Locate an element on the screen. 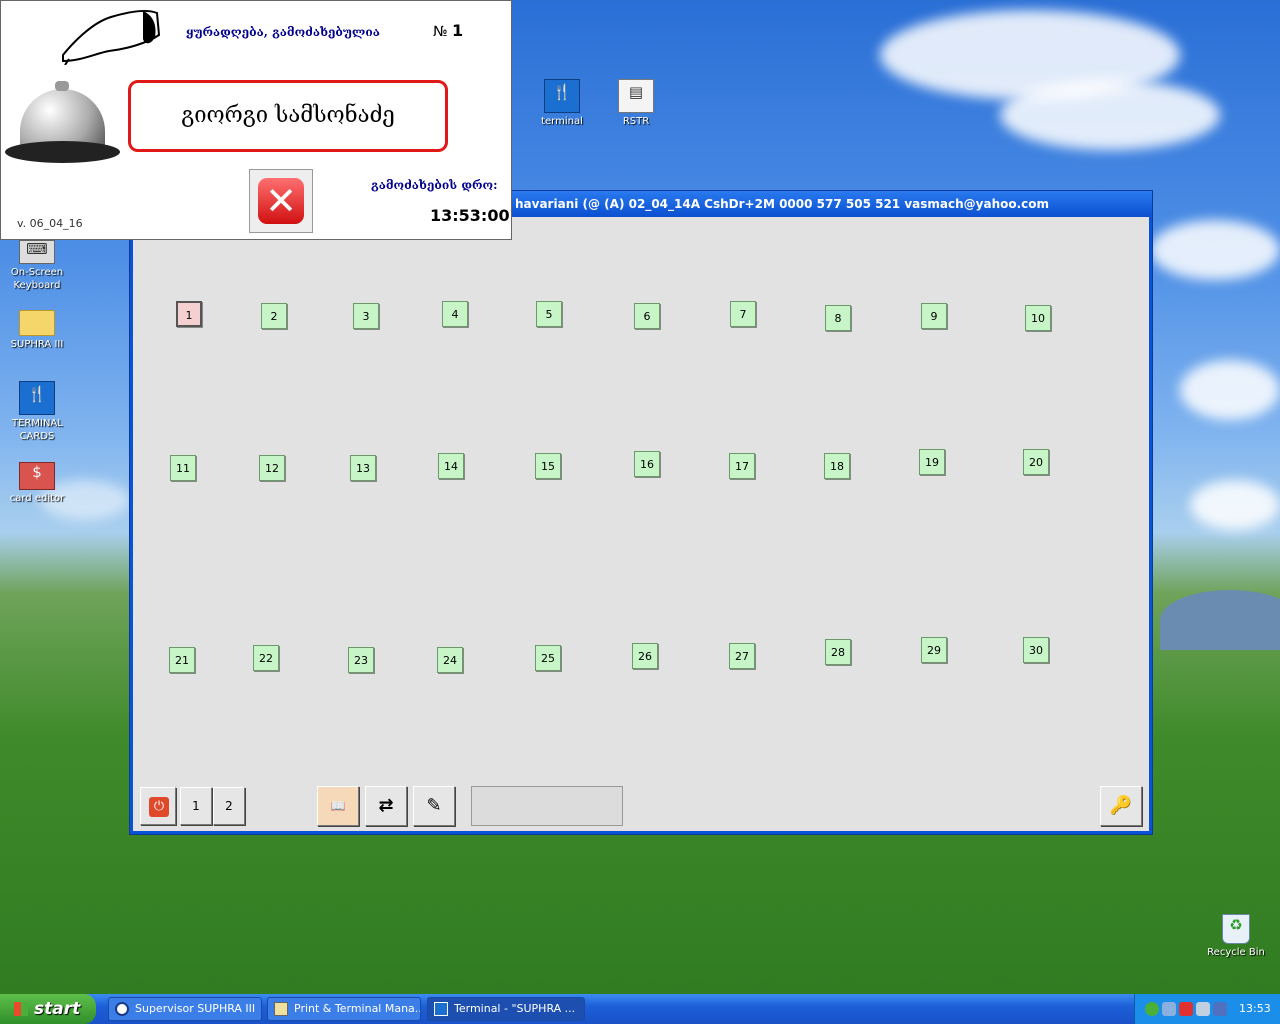  system-tray: 13:53 is located at coordinates (1207, 1009).